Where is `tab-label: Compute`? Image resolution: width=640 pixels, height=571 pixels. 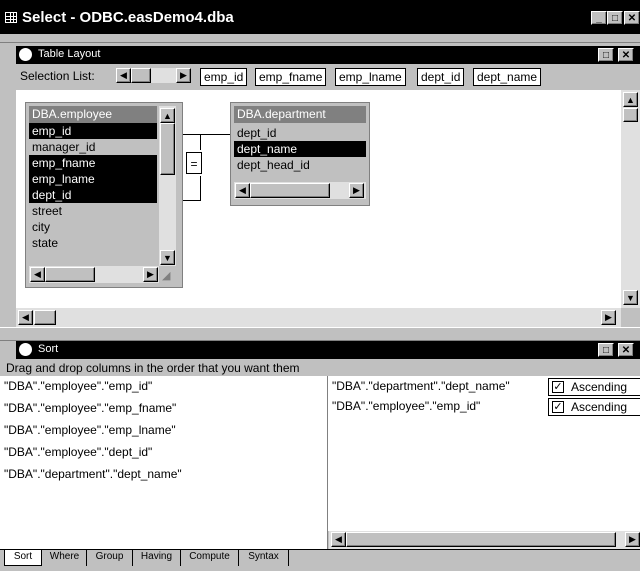
tab-label: Compute is located at coordinates (209, 556).